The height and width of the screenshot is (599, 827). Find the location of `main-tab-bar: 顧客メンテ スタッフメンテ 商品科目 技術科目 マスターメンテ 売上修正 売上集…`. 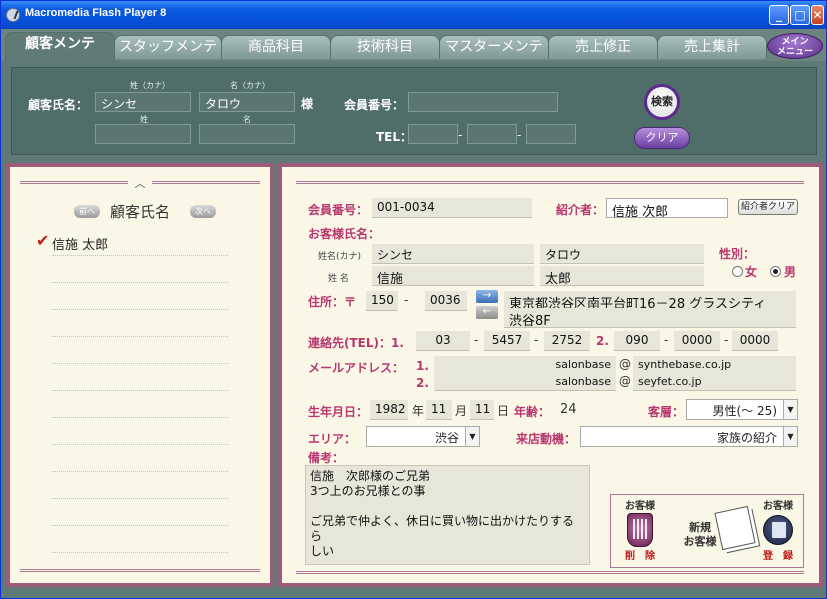

main-tab-bar: 顧客メンテ スタッフメンテ 商品科目 技術科目 マスターメンテ 売上修正 売上集… is located at coordinates (413, 45).